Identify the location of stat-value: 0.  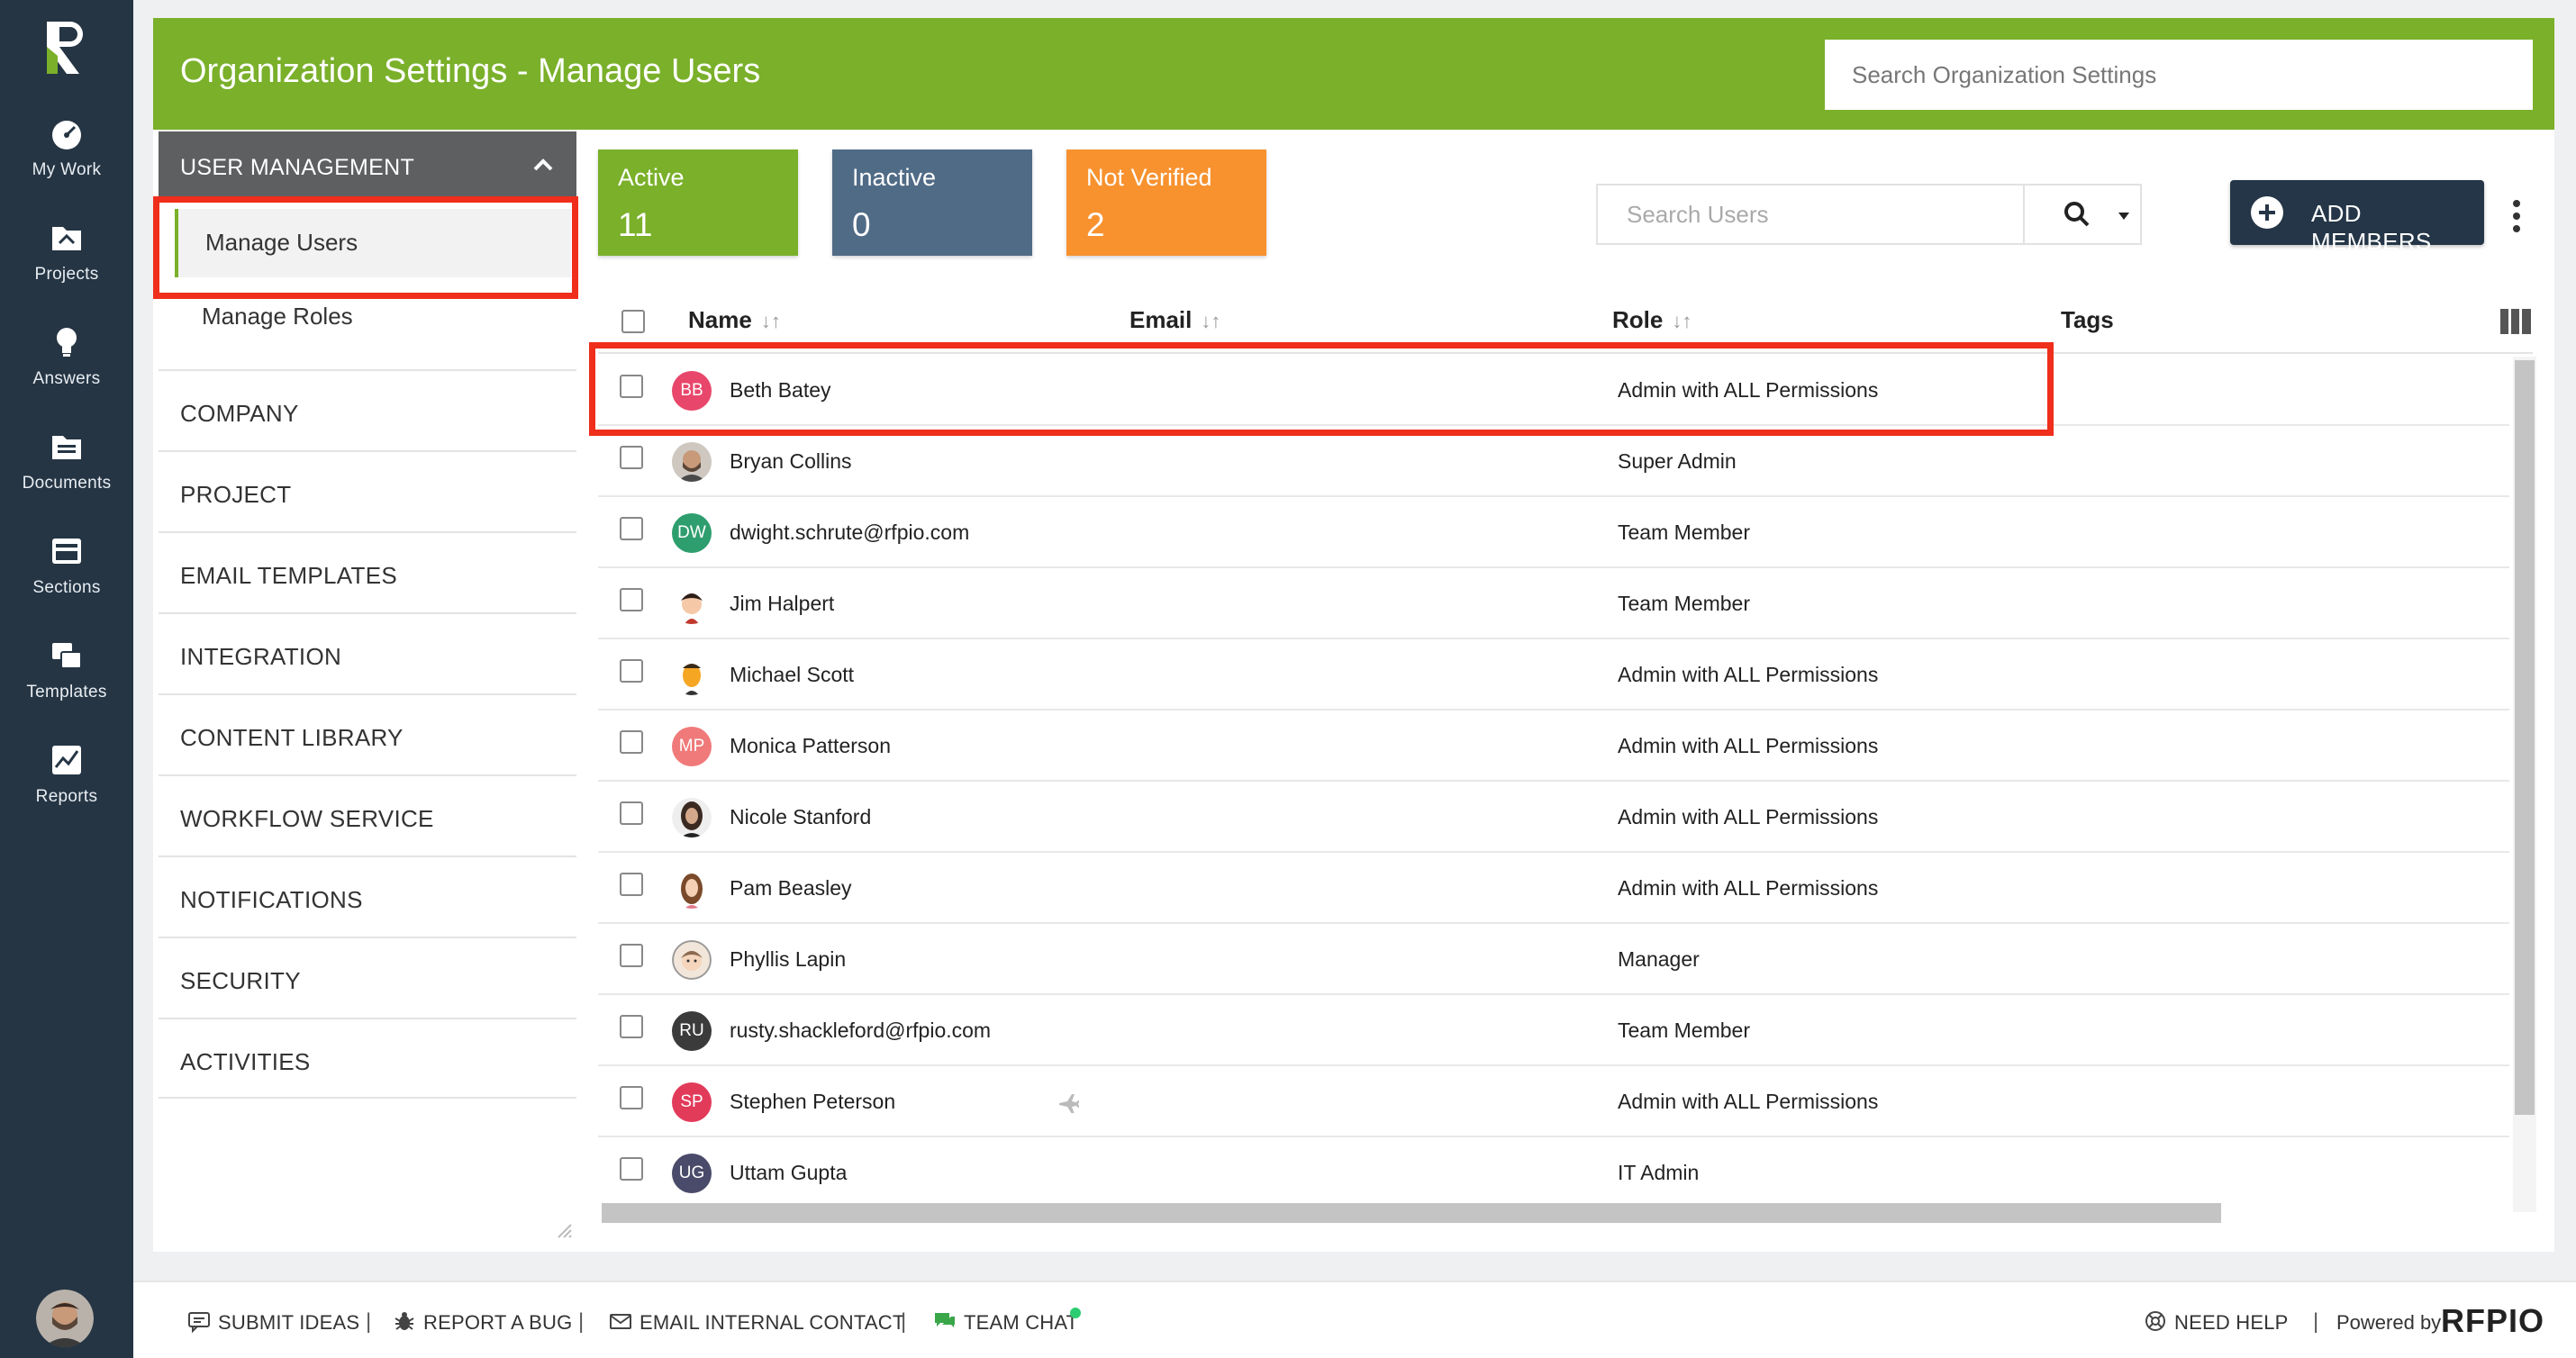
(862, 225).